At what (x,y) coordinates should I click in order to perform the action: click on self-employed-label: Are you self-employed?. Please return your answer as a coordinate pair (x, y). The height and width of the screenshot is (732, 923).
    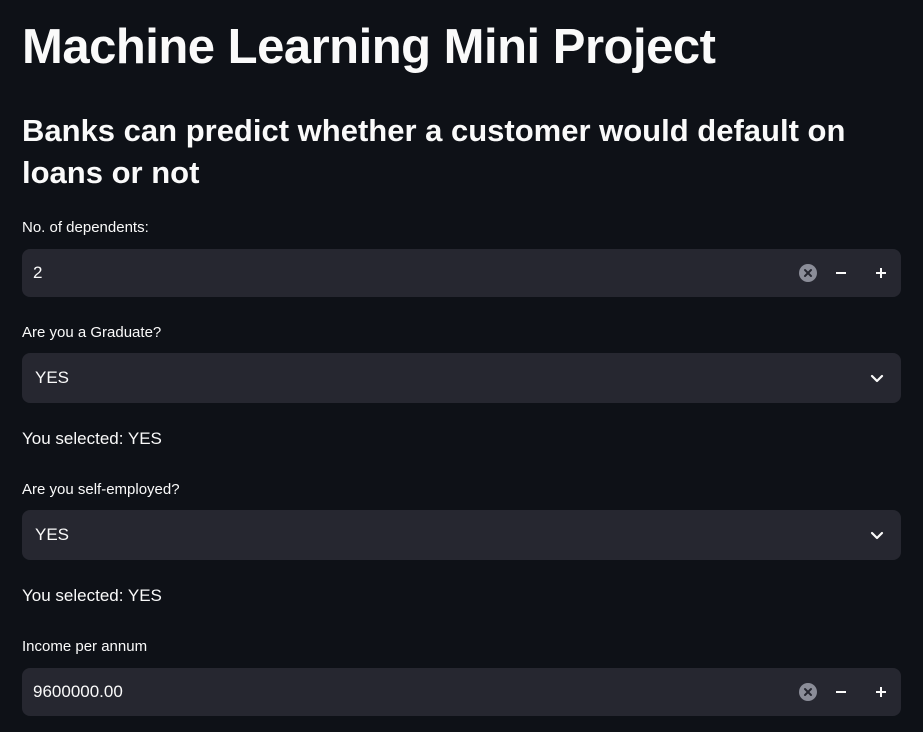
    Looking at the image, I should click on (101, 489).